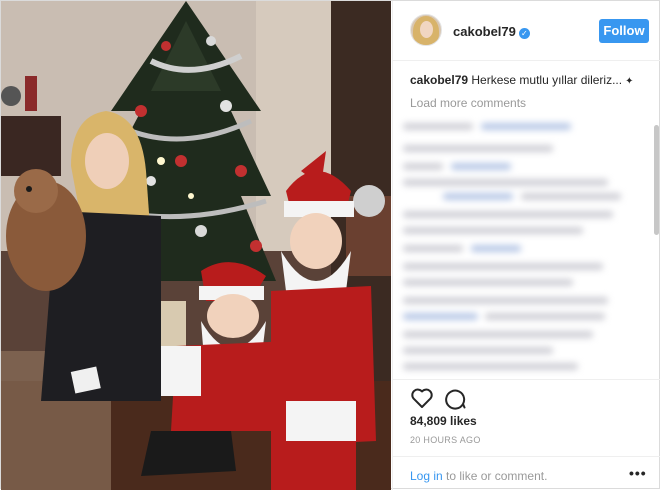  Describe the element at coordinates (638, 473) in the screenshot. I see `more-options-icon: •••` at that location.